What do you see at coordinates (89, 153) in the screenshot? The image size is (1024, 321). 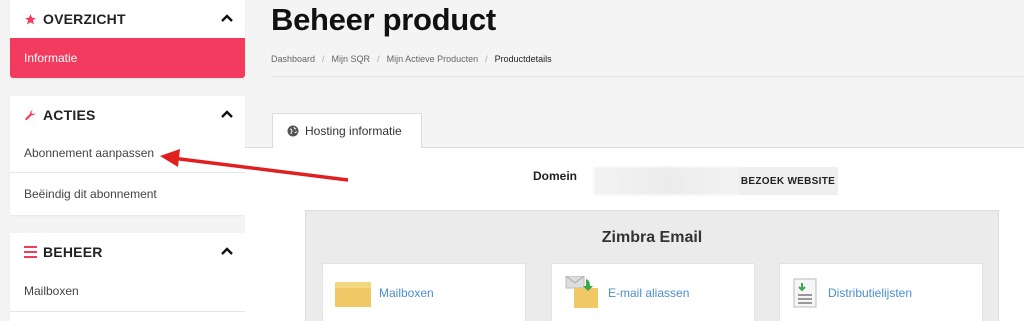 I see `sidebar-item-label: Abonnement aanpassen` at bounding box center [89, 153].